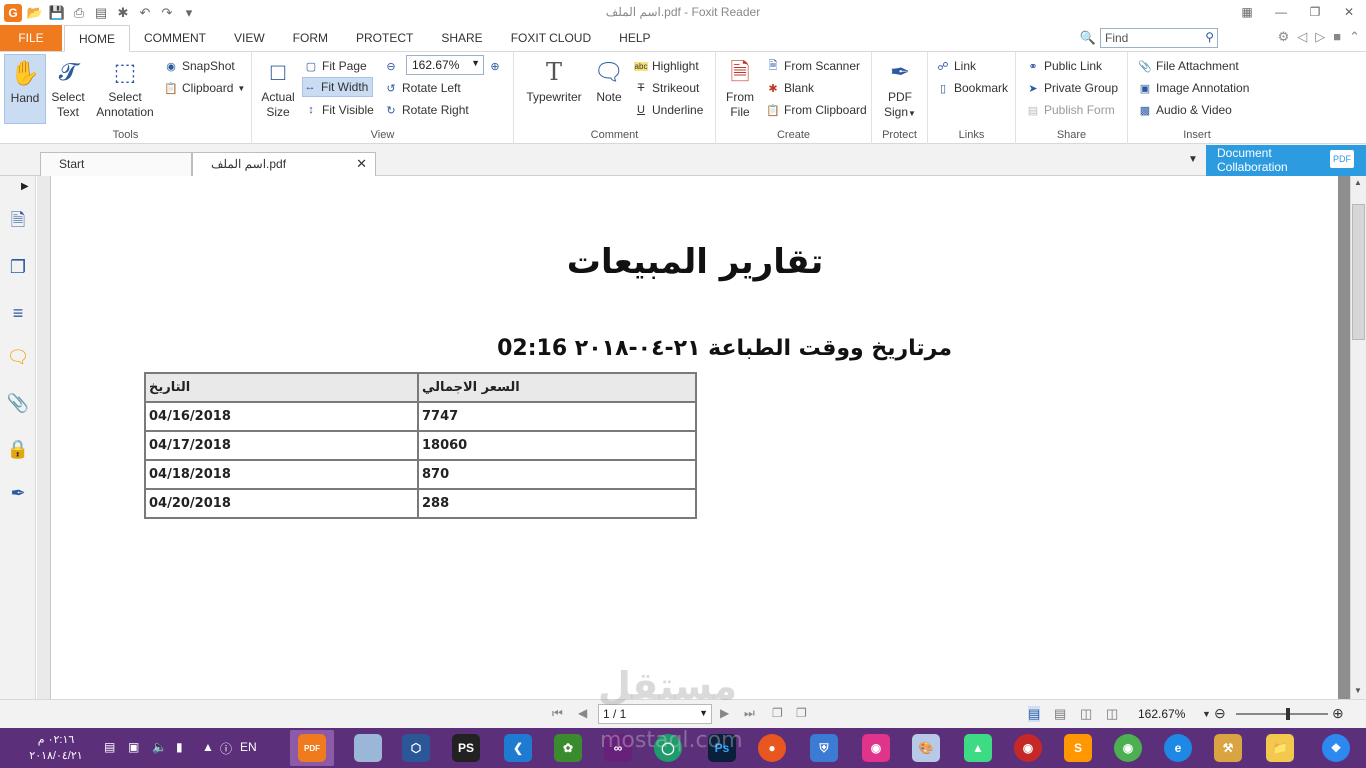  Describe the element at coordinates (609, 79) in the screenshot. I see `note-button: 🗨 Note` at that location.